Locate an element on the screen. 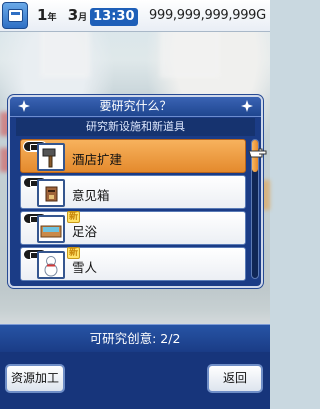 The height and width of the screenshot is (409, 320). menu-icon is located at coordinates (15, 15).